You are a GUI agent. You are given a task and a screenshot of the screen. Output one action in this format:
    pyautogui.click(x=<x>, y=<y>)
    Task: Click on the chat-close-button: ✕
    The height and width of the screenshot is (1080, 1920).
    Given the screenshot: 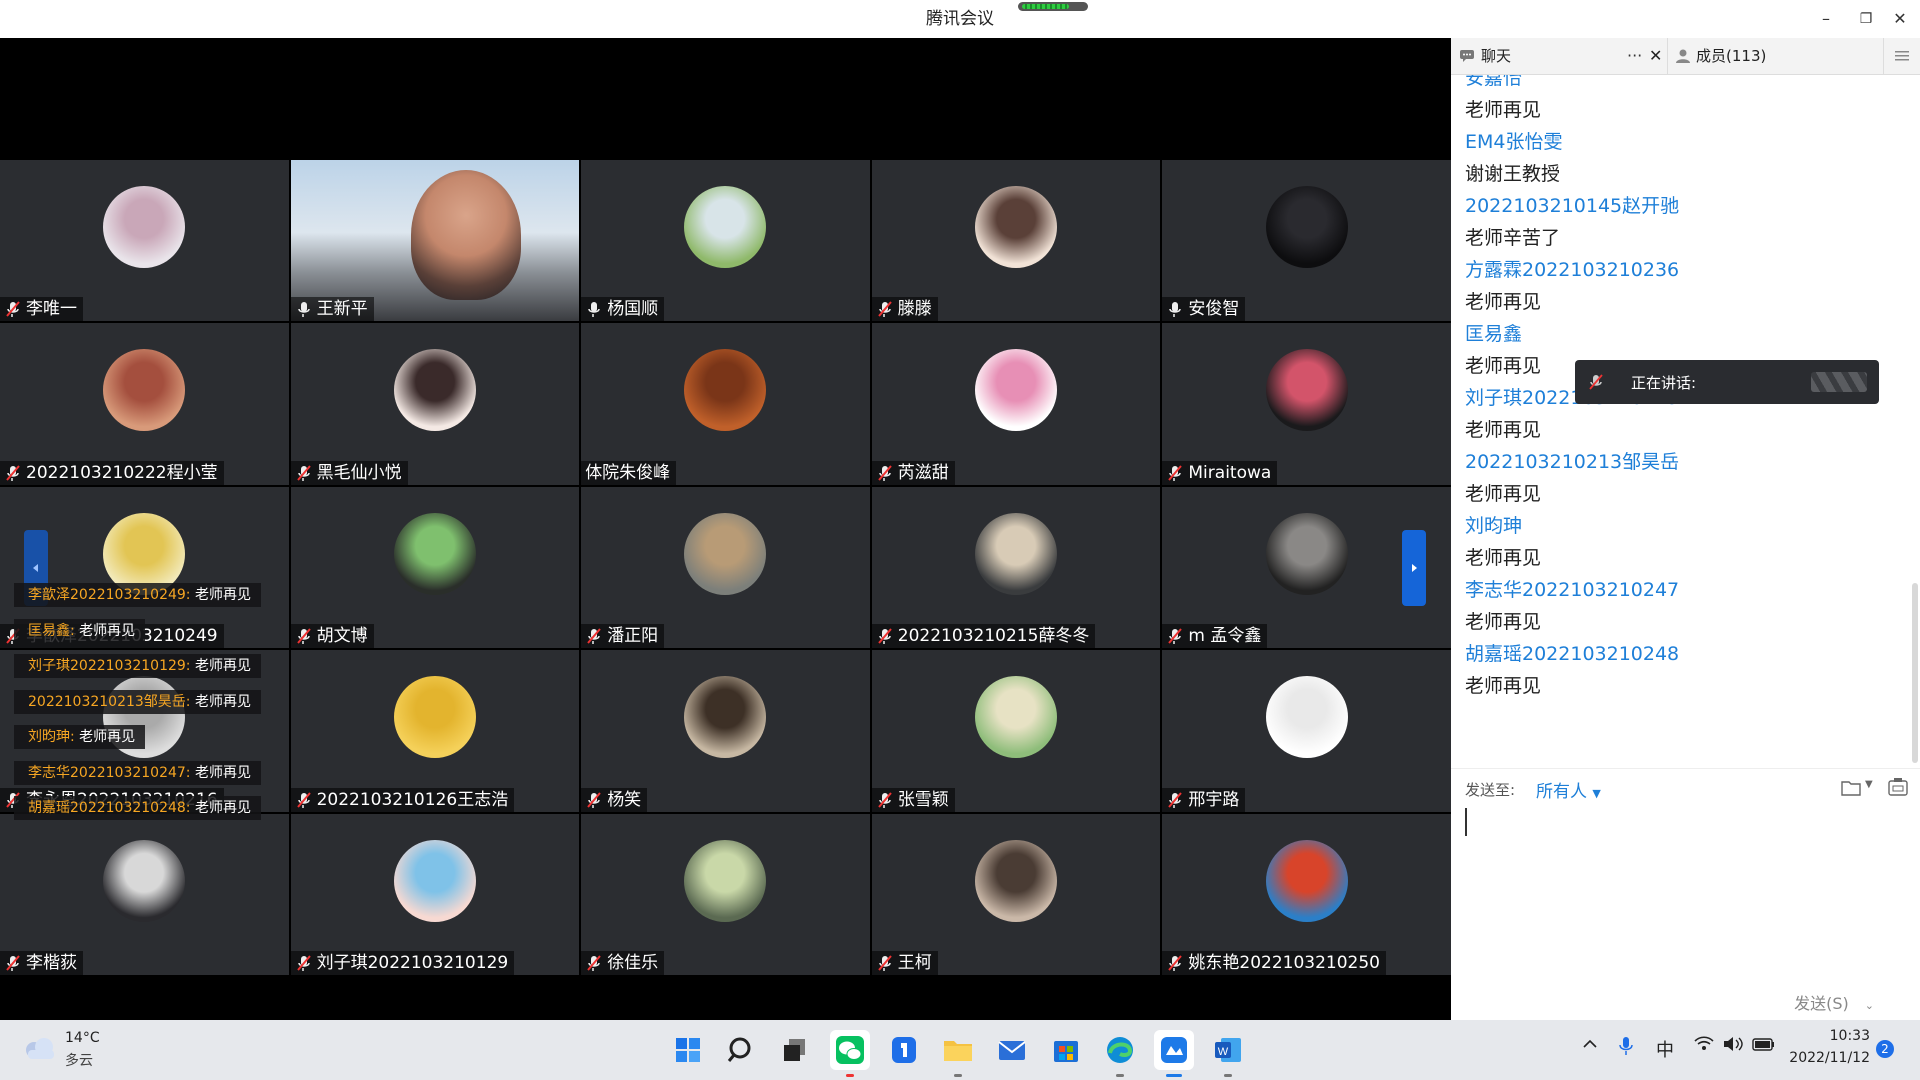 What is the action you would take?
    pyautogui.click(x=1655, y=56)
    